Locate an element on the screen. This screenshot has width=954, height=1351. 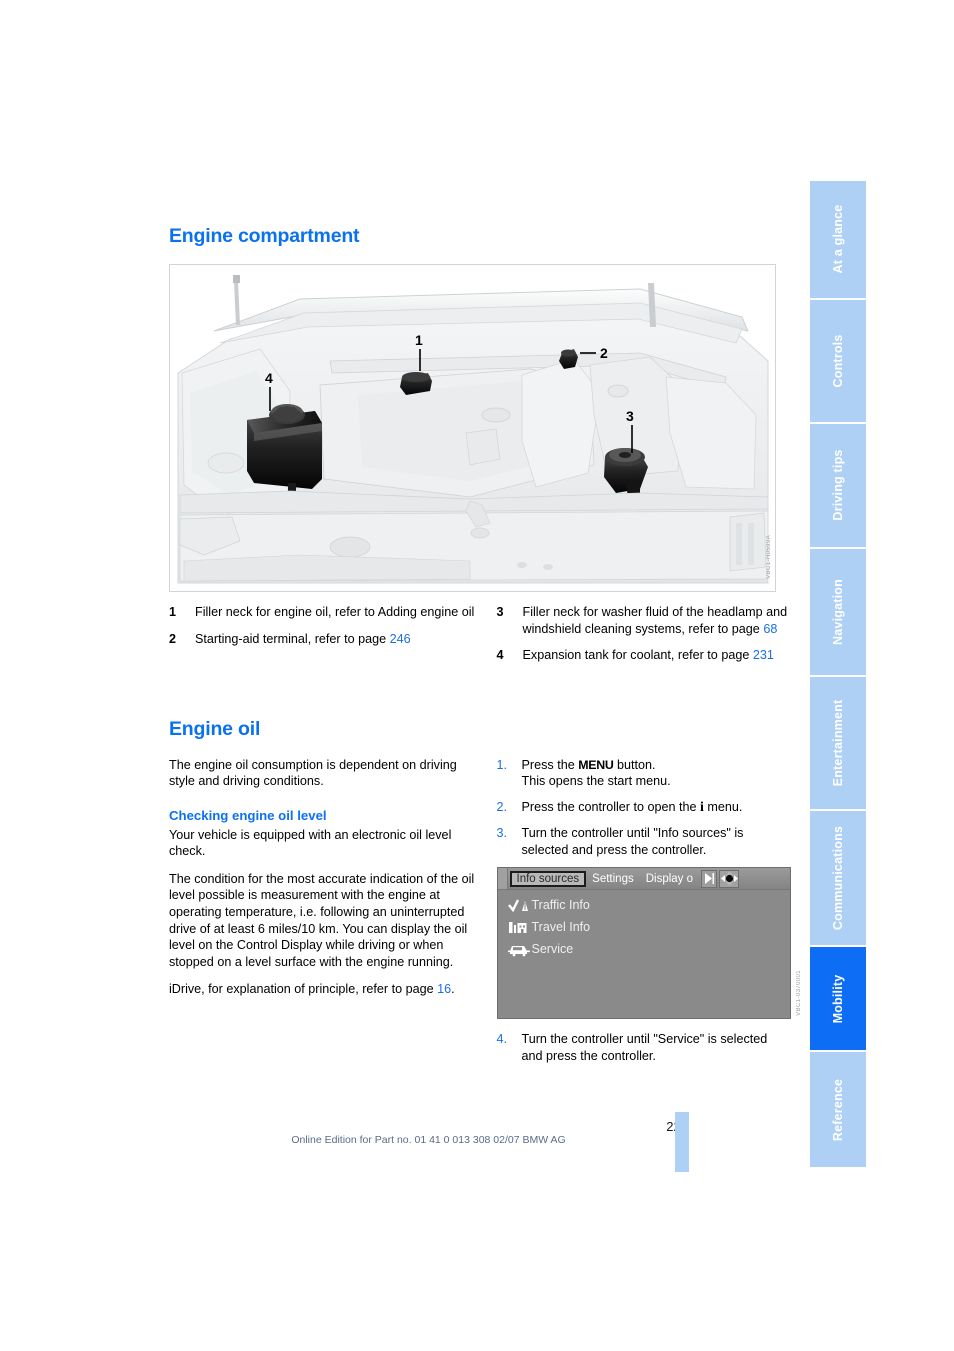
legend-number: 3 is located at coordinates (500, 612).